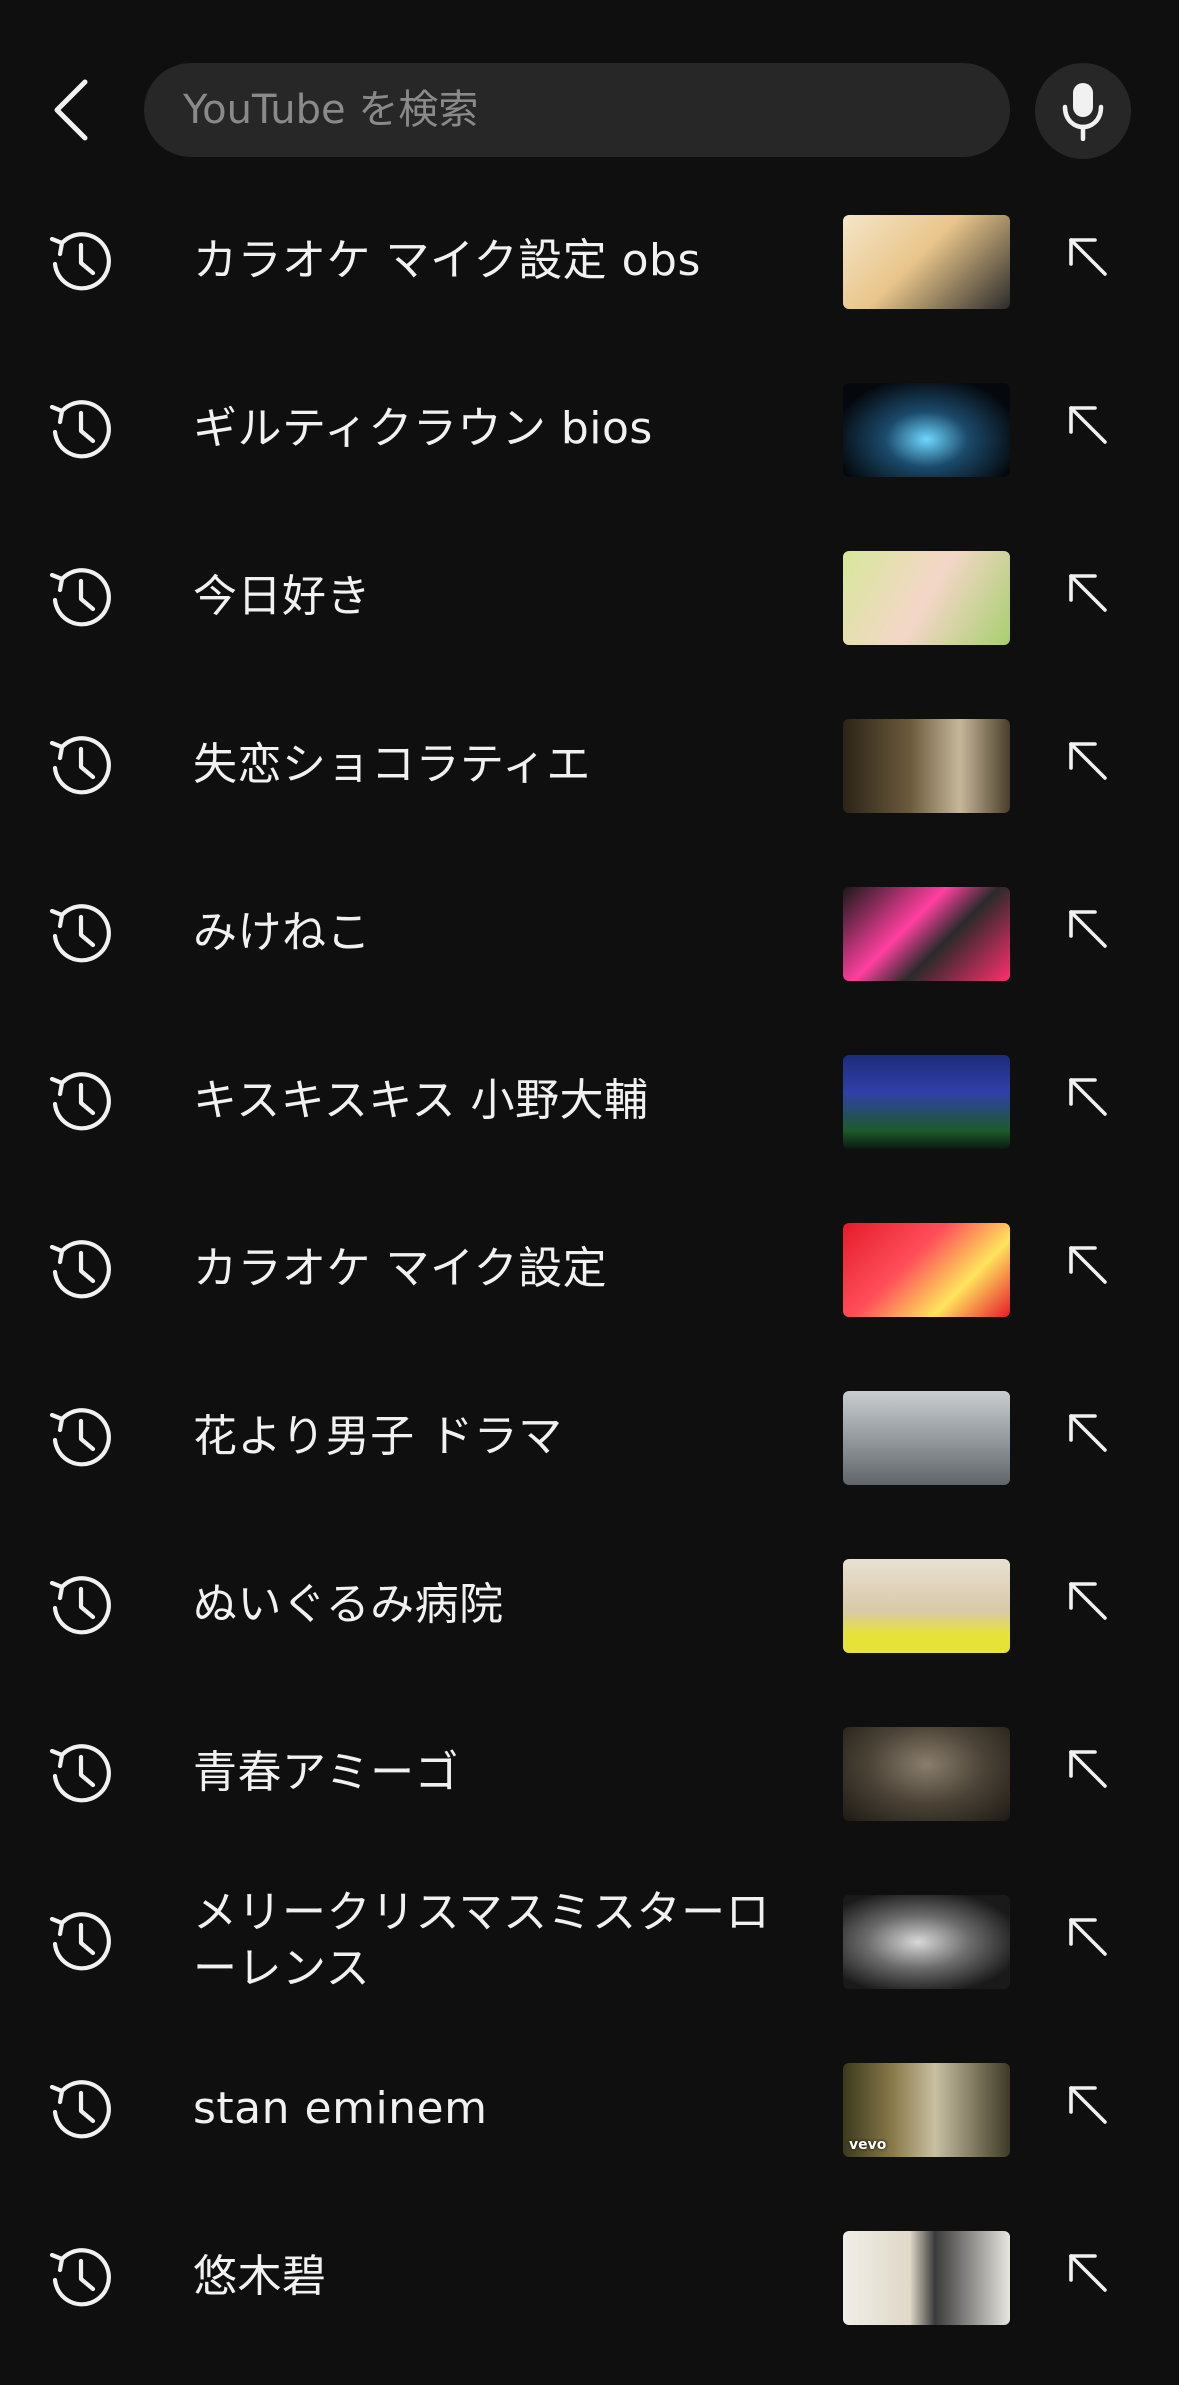 This screenshot has height=2385, width=1179. I want to click on history-item: 今日好き, so click(589, 597).